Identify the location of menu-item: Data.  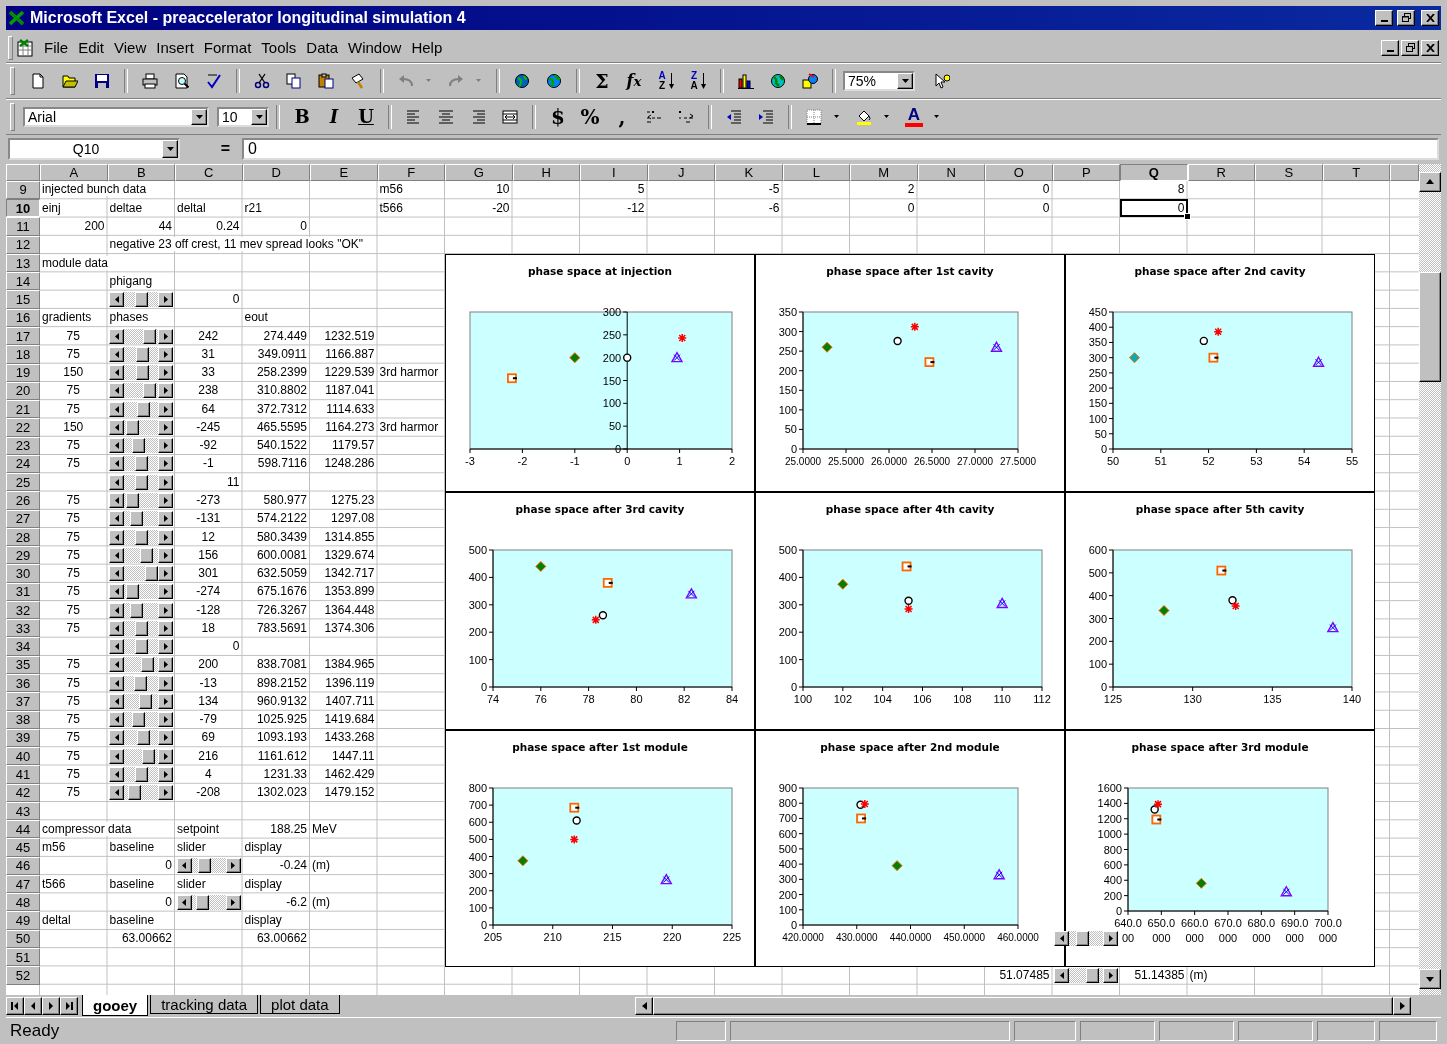
(322, 48).